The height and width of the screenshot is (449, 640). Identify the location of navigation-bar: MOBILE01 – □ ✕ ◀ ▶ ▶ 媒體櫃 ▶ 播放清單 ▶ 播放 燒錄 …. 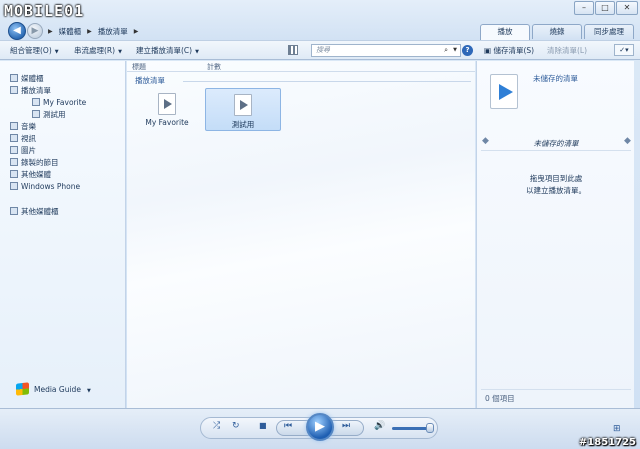
(320, 20).